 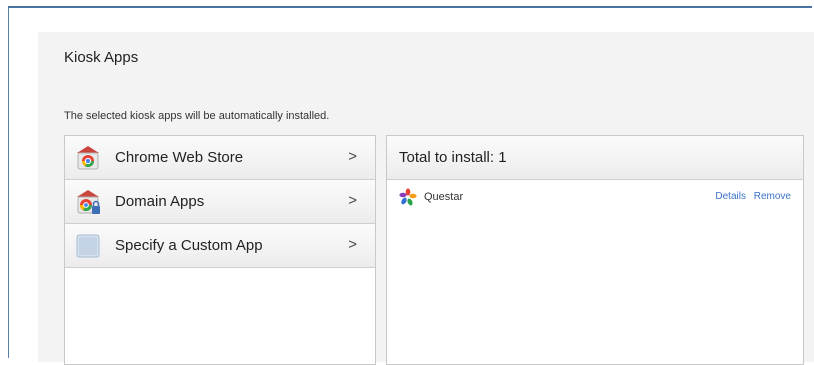 What do you see at coordinates (179, 157) in the screenshot?
I see `source-item-label: Chrome Web Store` at bounding box center [179, 157].